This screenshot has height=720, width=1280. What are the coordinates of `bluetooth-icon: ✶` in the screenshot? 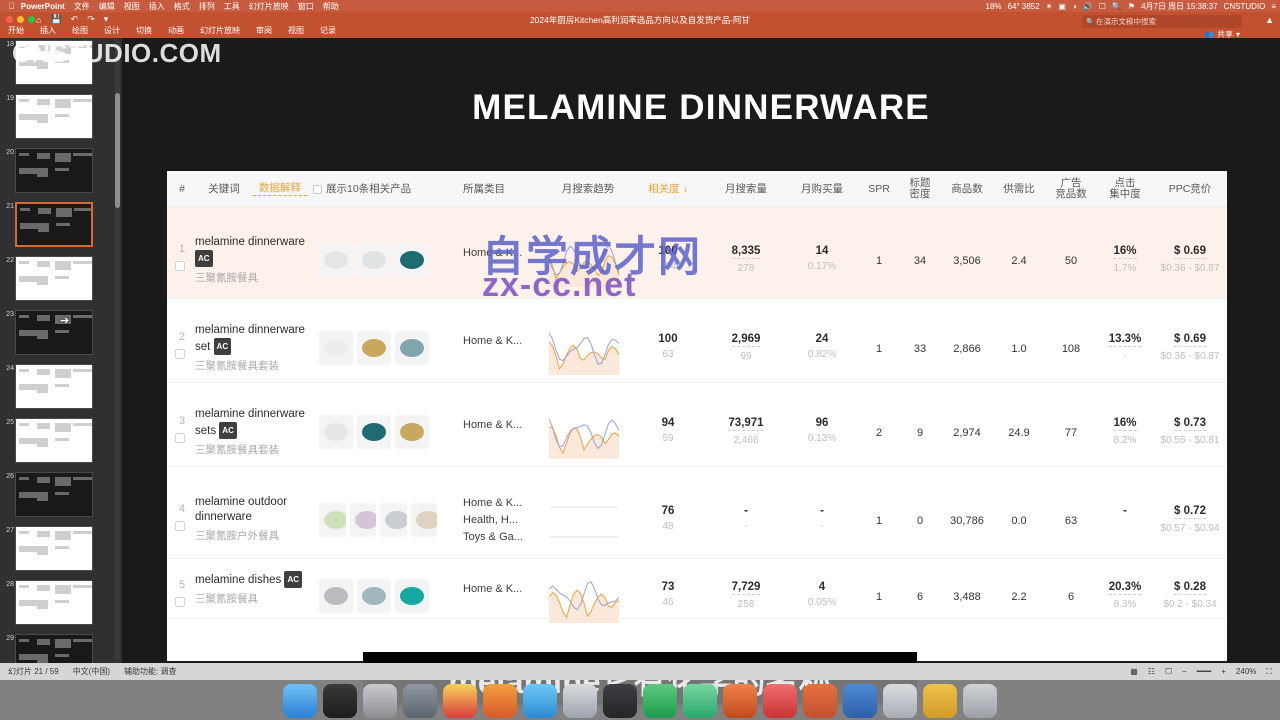 It's located at (1049, 6).